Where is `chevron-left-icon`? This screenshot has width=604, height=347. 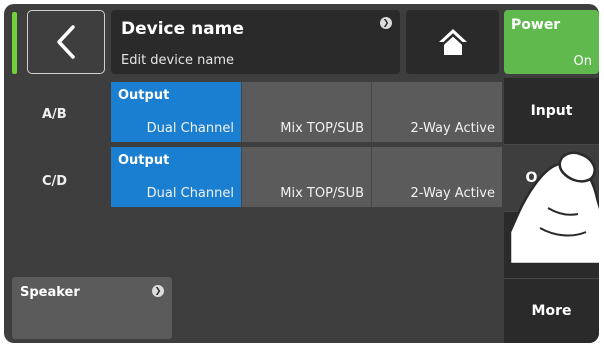 chevron-left-icon is located at coordinates (66, 42).